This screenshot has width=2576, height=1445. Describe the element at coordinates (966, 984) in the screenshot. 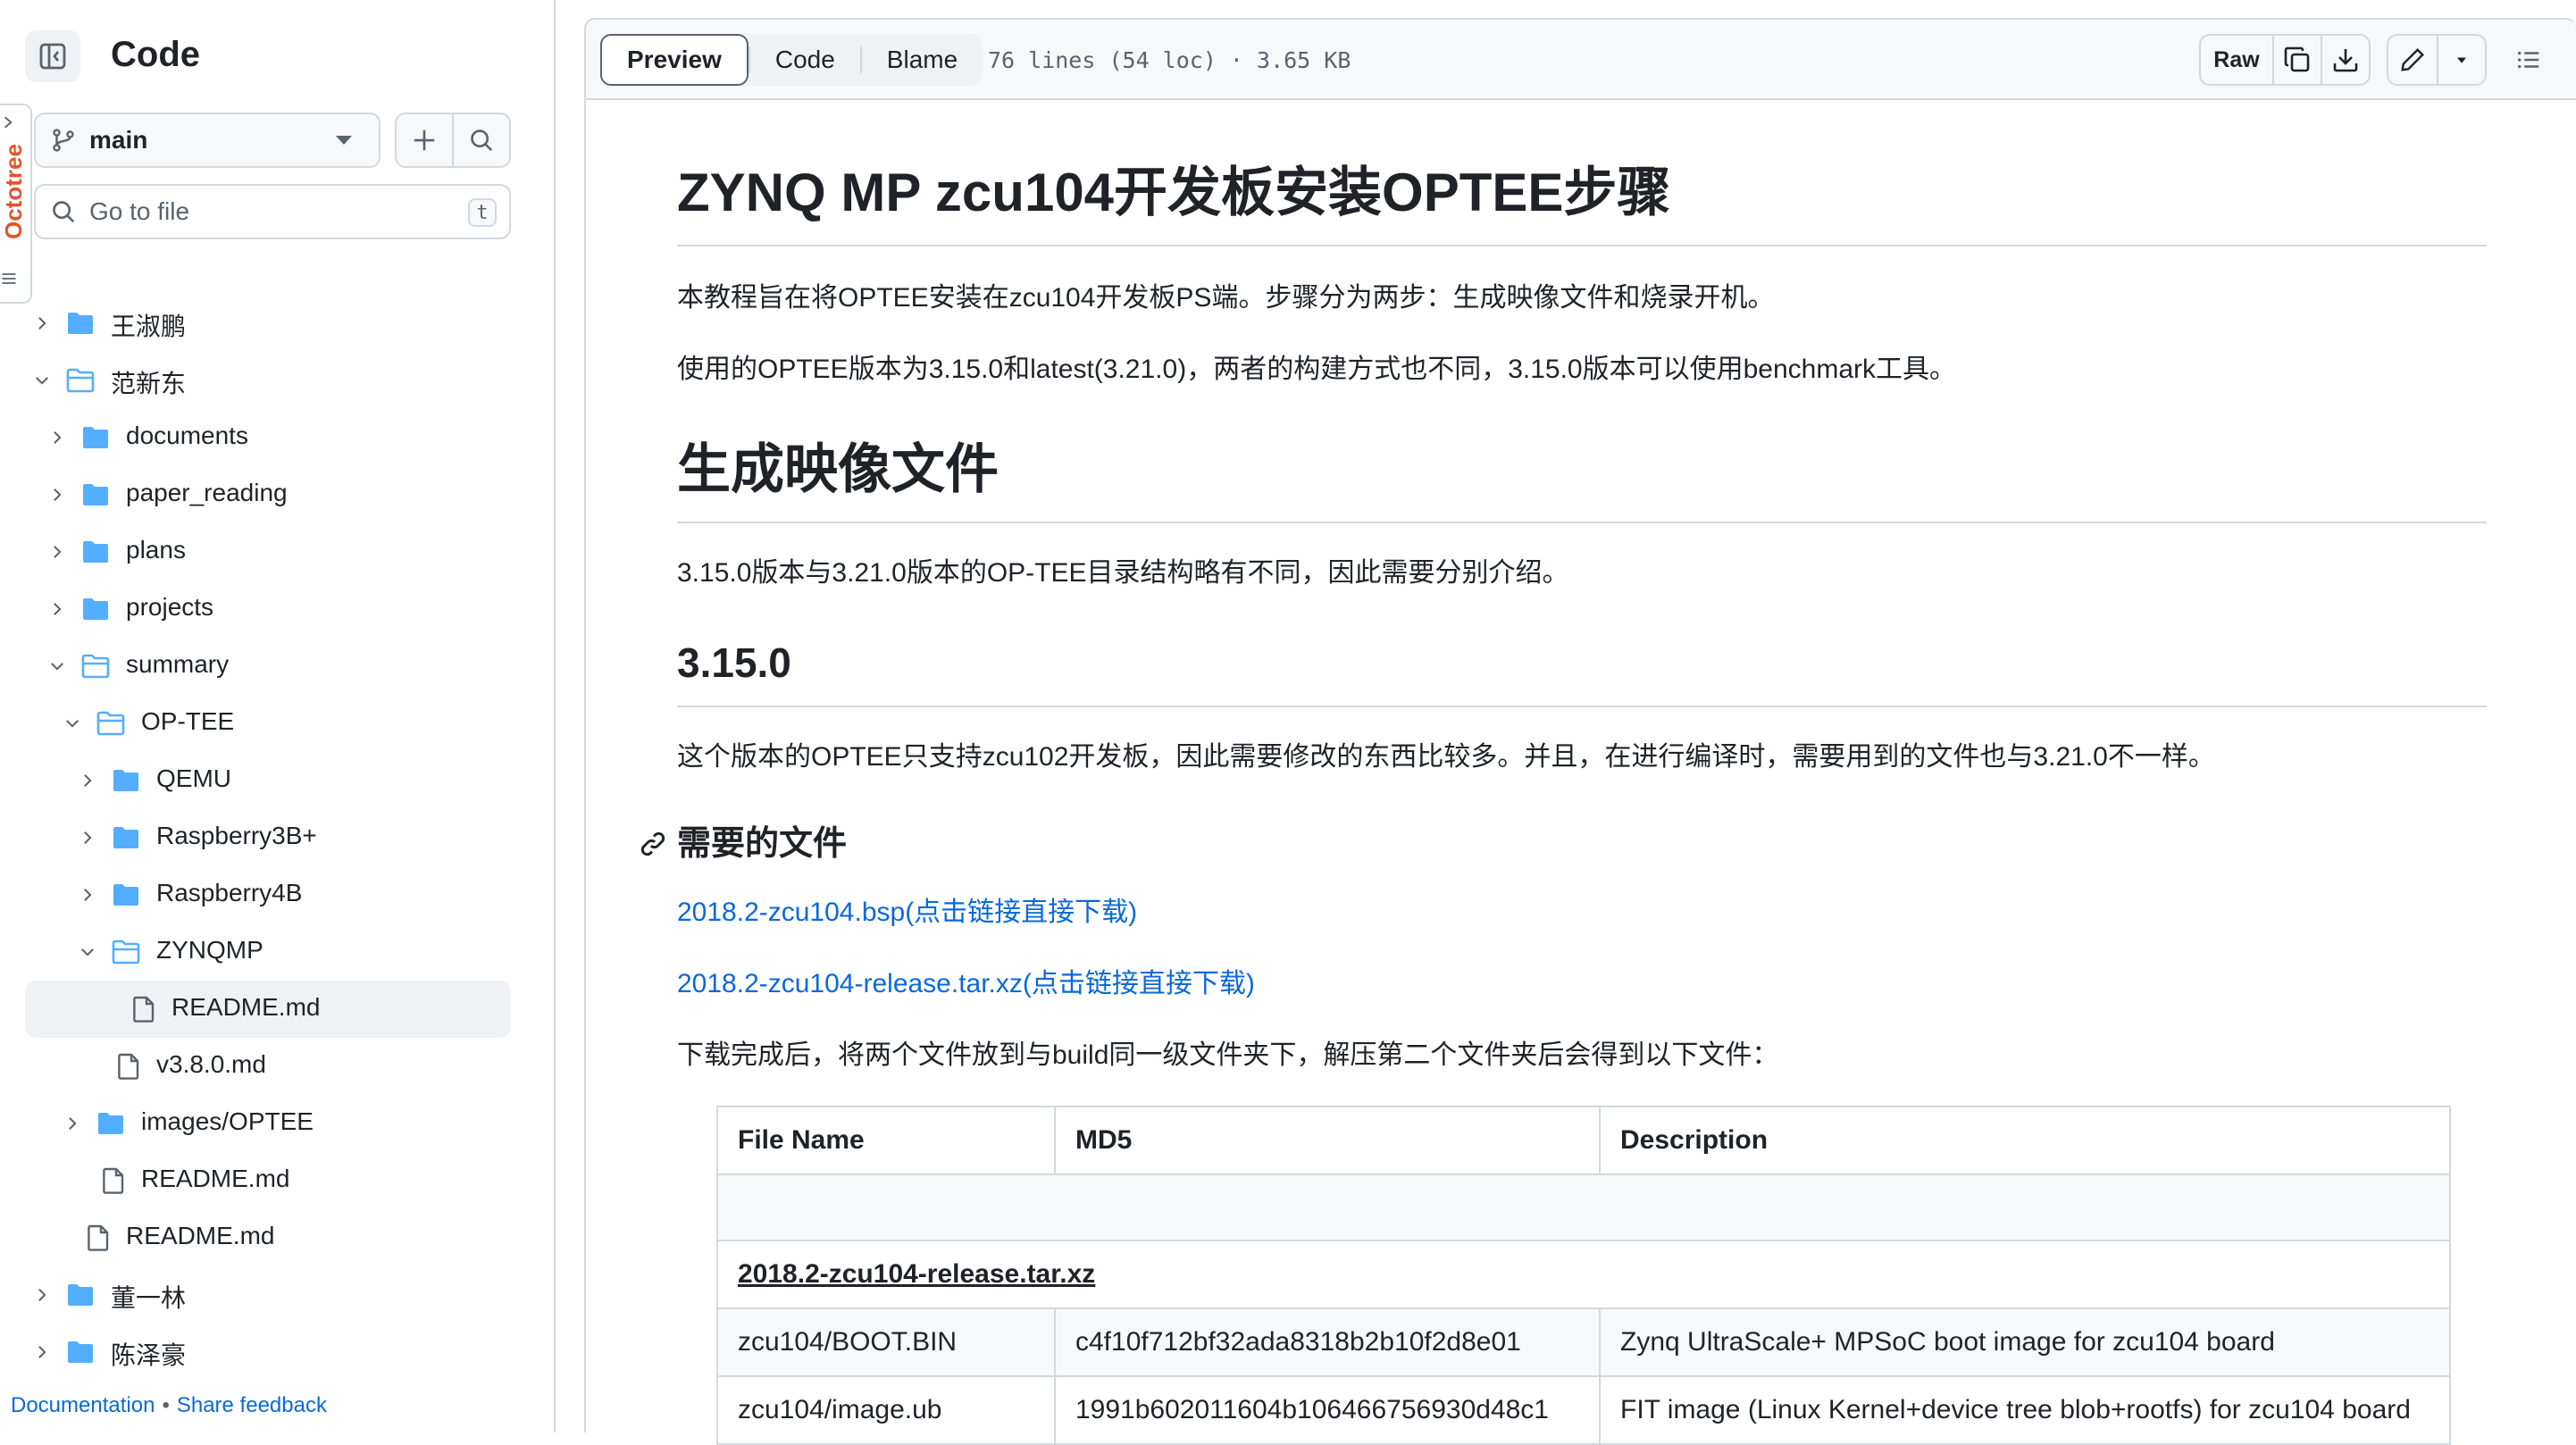

I see `release-download-link: 2018.2-zcu104-release.tar.xz(点击链接直接下载)` at that location.